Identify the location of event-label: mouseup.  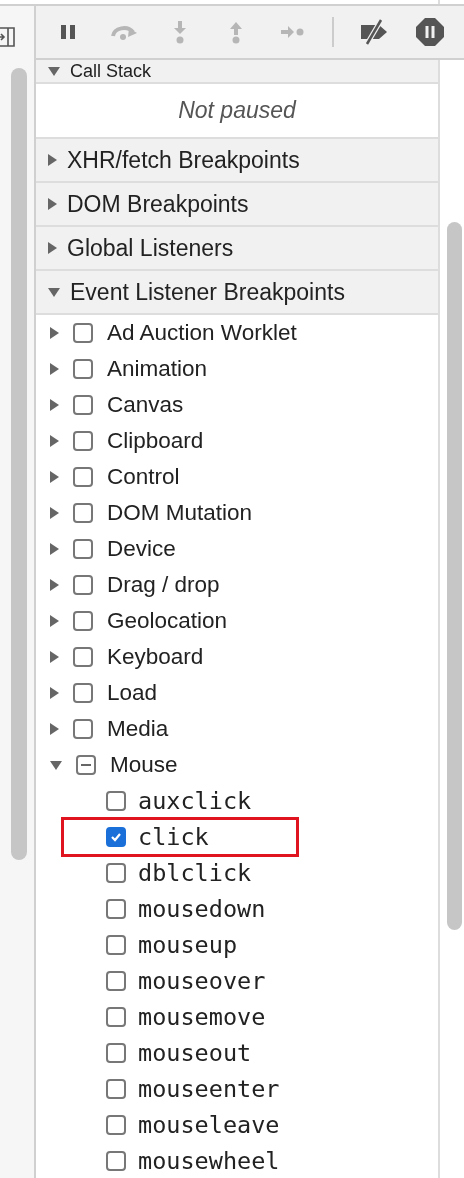
(188, 945).